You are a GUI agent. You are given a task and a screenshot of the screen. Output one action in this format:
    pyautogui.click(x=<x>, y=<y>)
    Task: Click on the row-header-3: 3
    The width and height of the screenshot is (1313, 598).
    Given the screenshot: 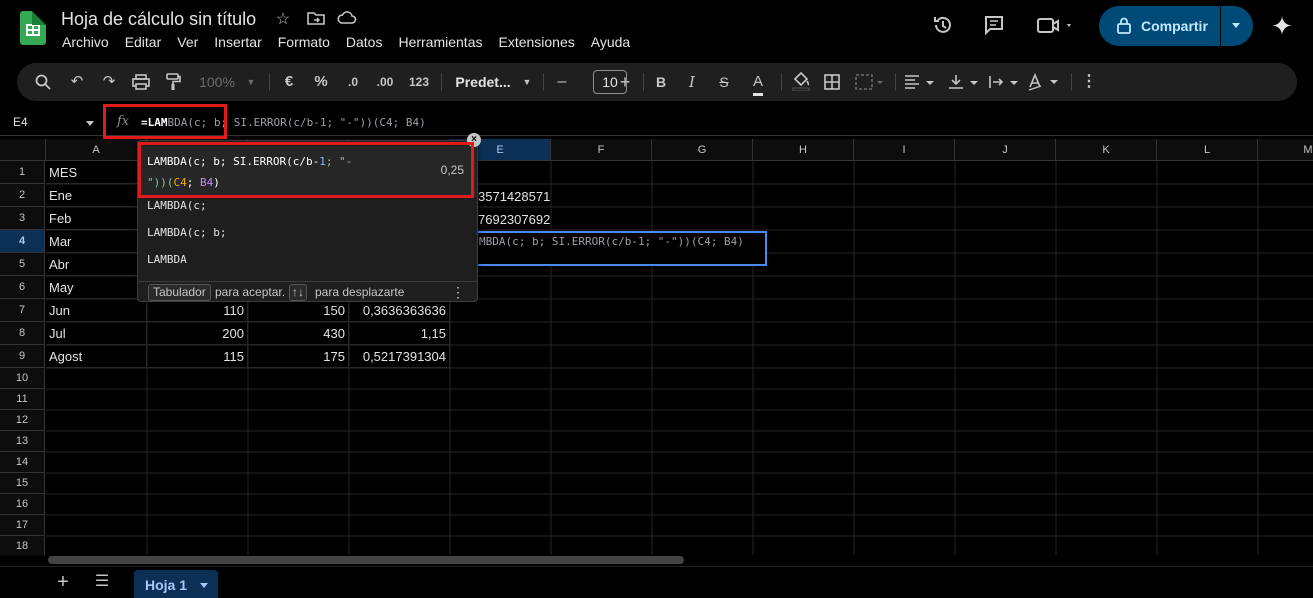 What is the action you would take?
    pyautogui.click(x=22, y=218)
    